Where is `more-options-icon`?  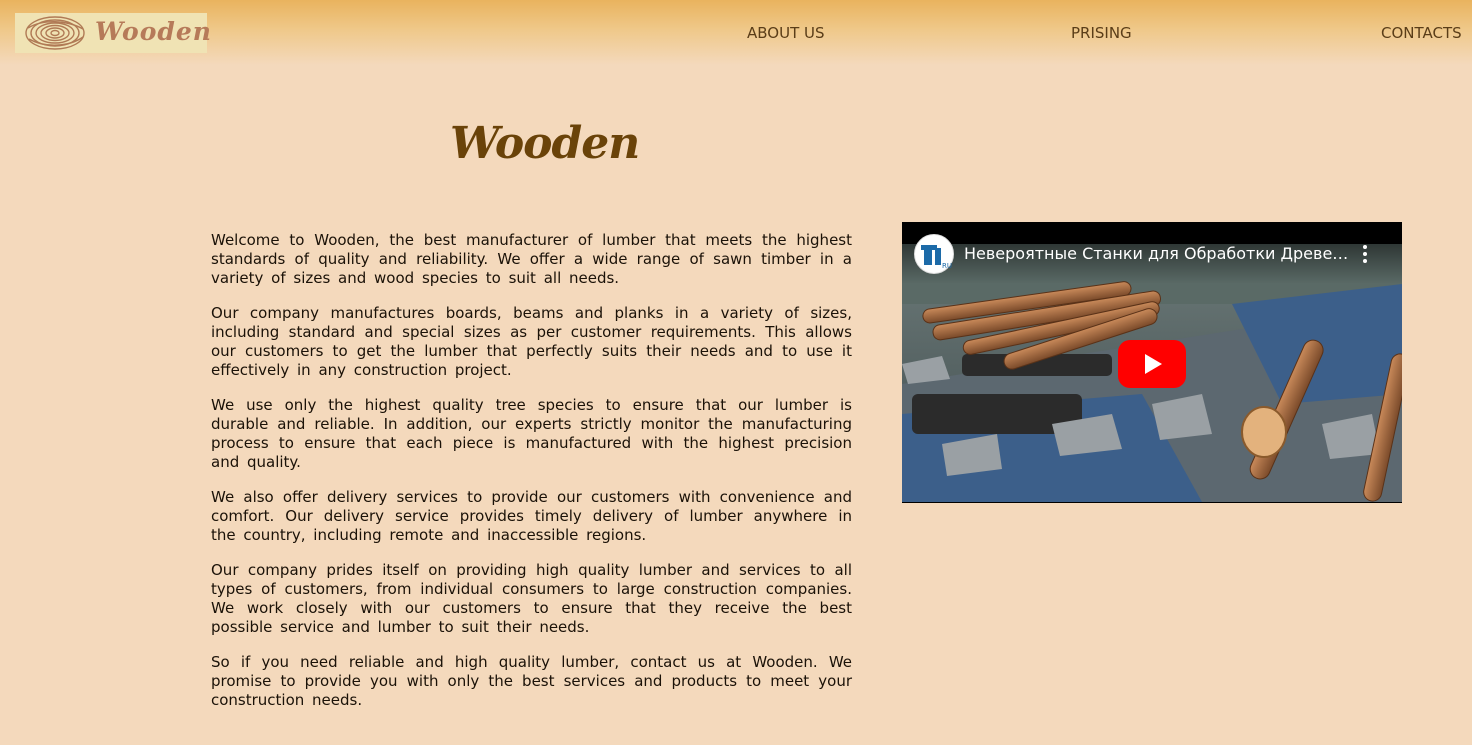 more-options-icon is located at coordinates (1365, 254).